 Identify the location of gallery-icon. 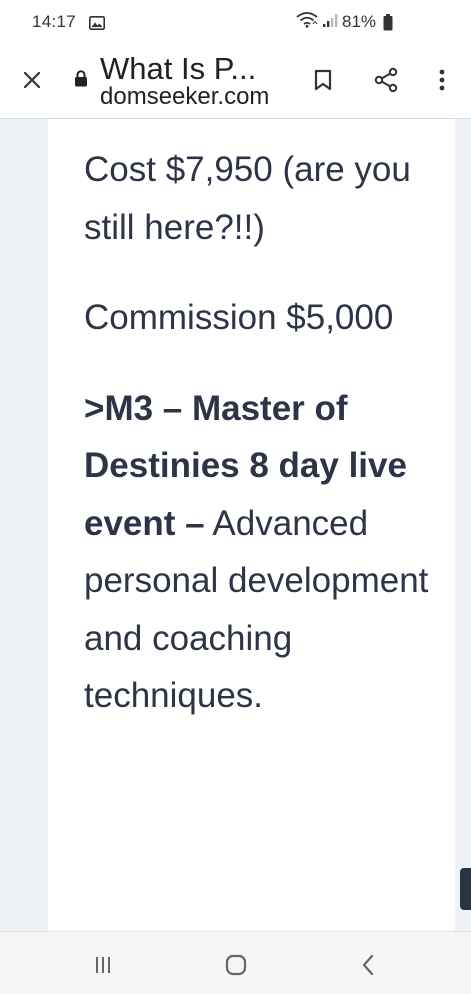
(97, 25).